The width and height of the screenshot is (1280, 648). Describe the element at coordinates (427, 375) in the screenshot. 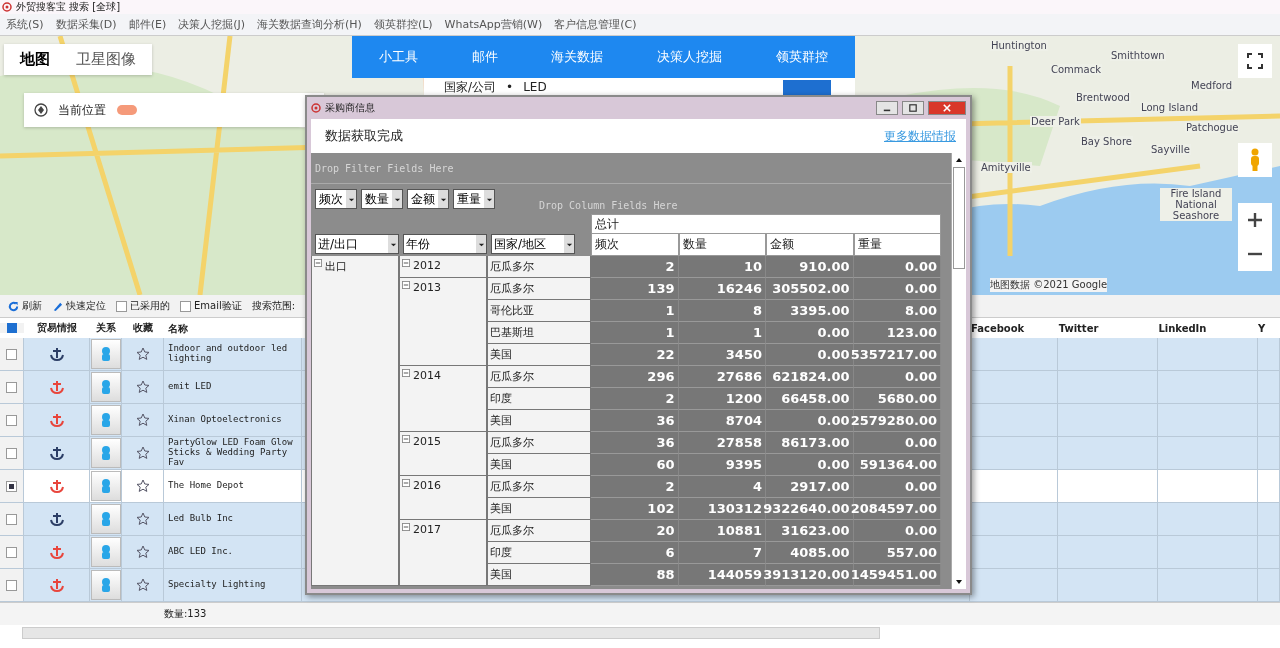

I see `row-header-label: 2014` at that location.